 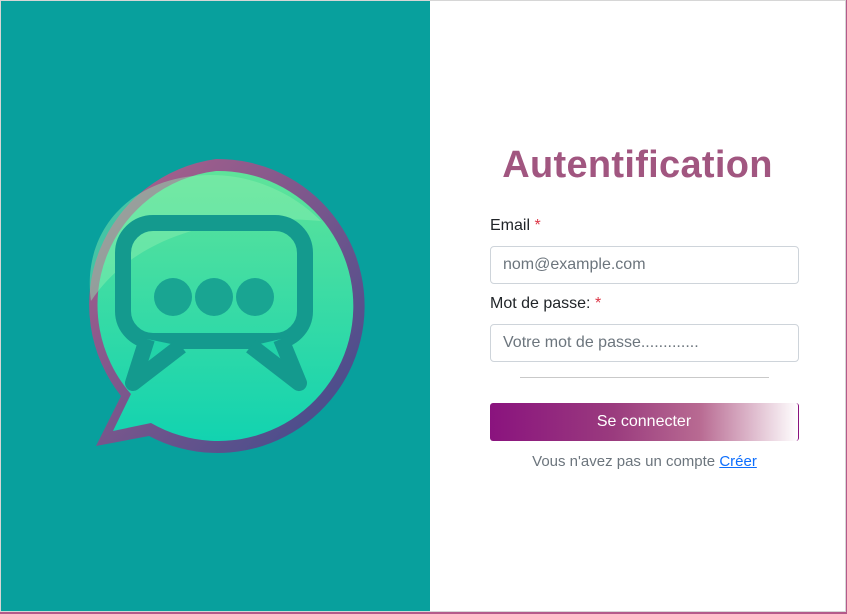 I want to click on create-account-link: Créer, so click(x=738, y=461).